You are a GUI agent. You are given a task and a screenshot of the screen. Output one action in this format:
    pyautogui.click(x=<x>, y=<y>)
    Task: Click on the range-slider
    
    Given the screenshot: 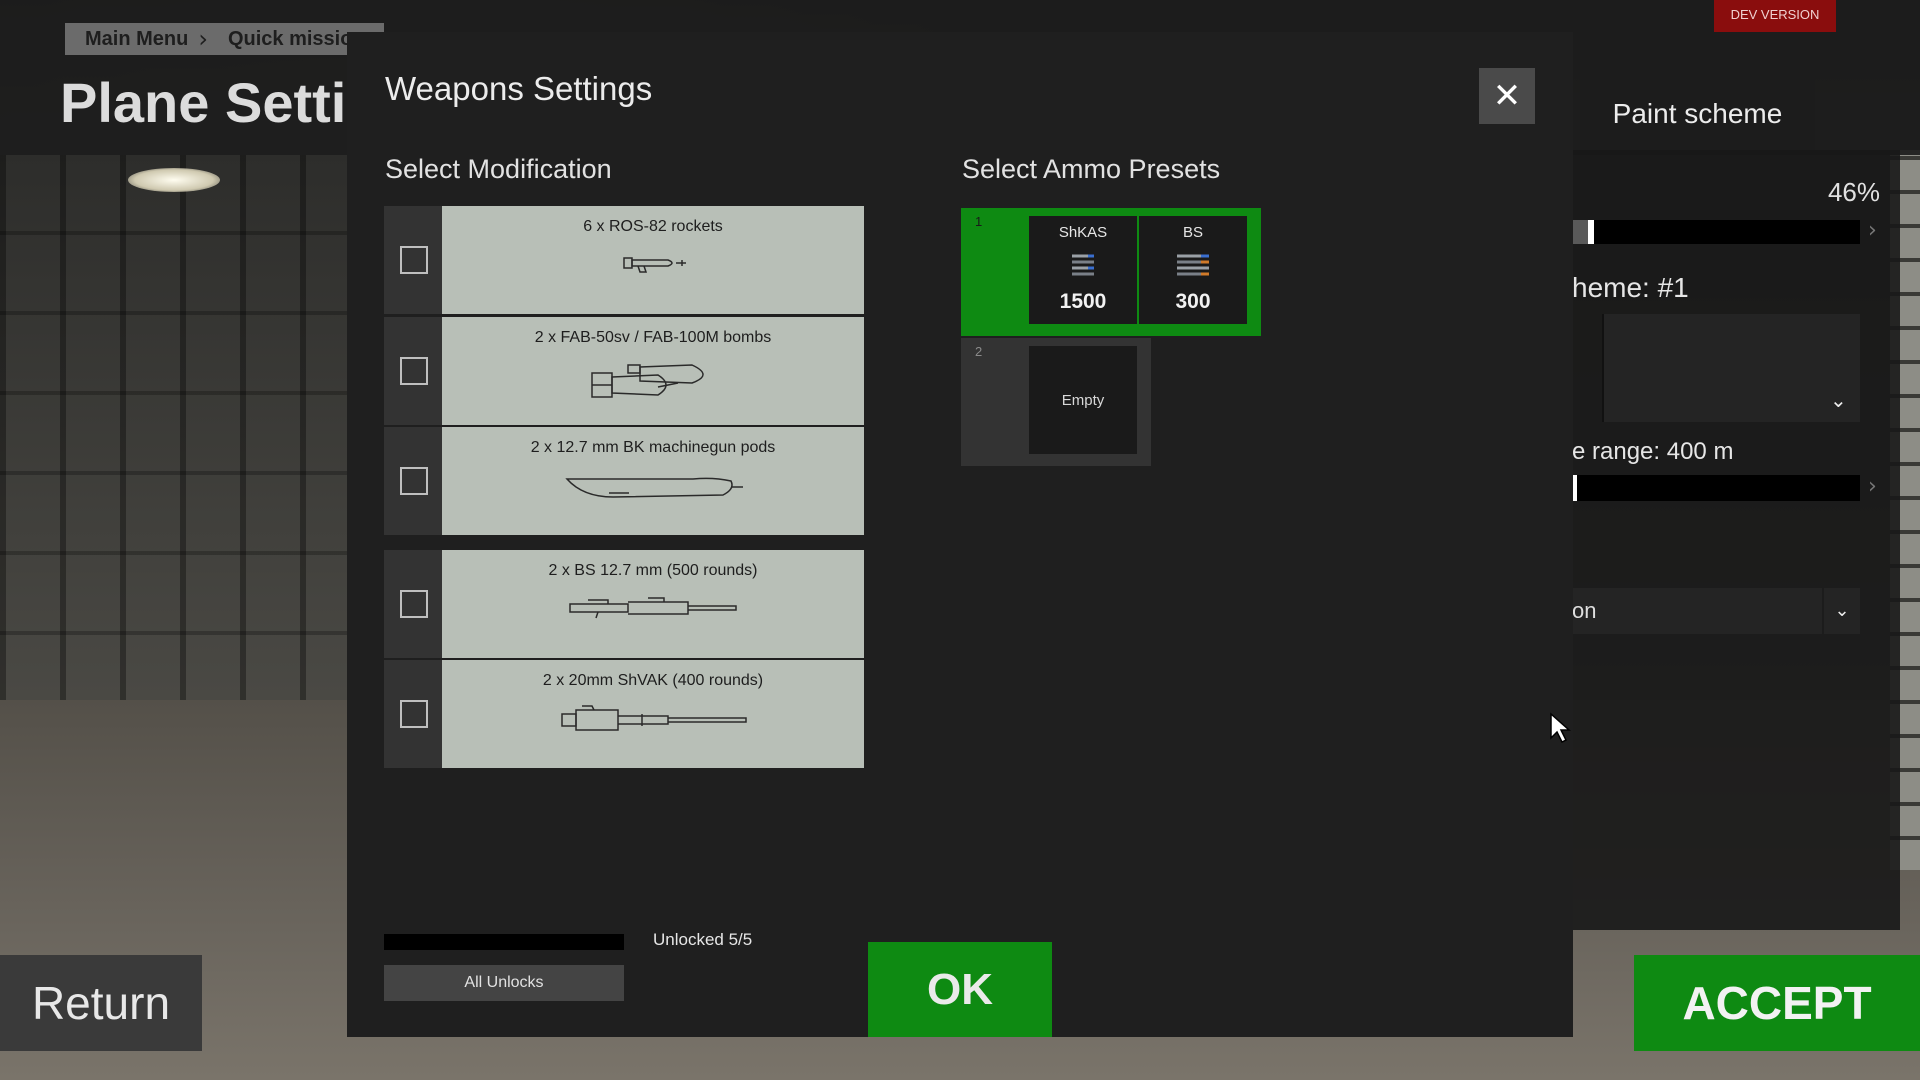 What is the action you would take?
    pyautogui.click(x=1716, y=488)
    